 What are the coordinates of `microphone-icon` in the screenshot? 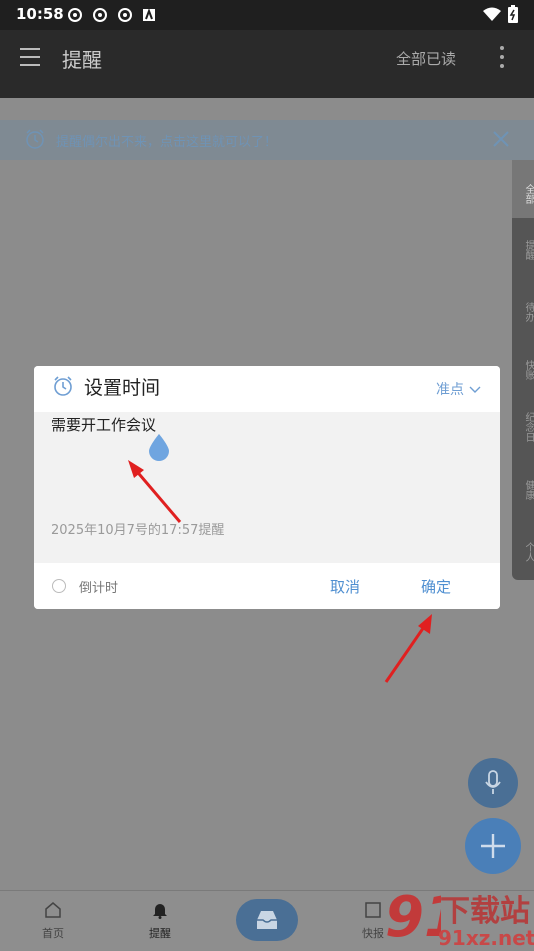 It's located at (493, 782).